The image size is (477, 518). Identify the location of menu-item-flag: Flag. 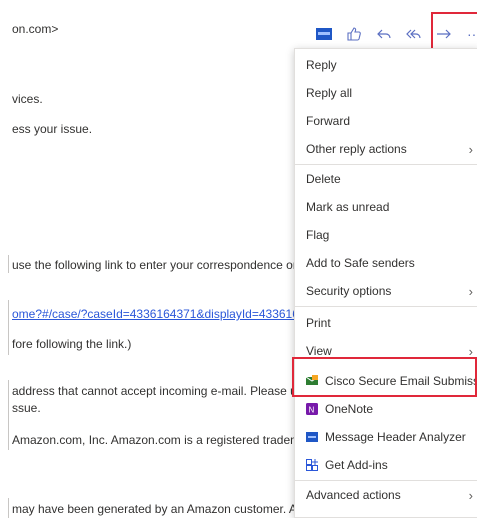
(386, 235).